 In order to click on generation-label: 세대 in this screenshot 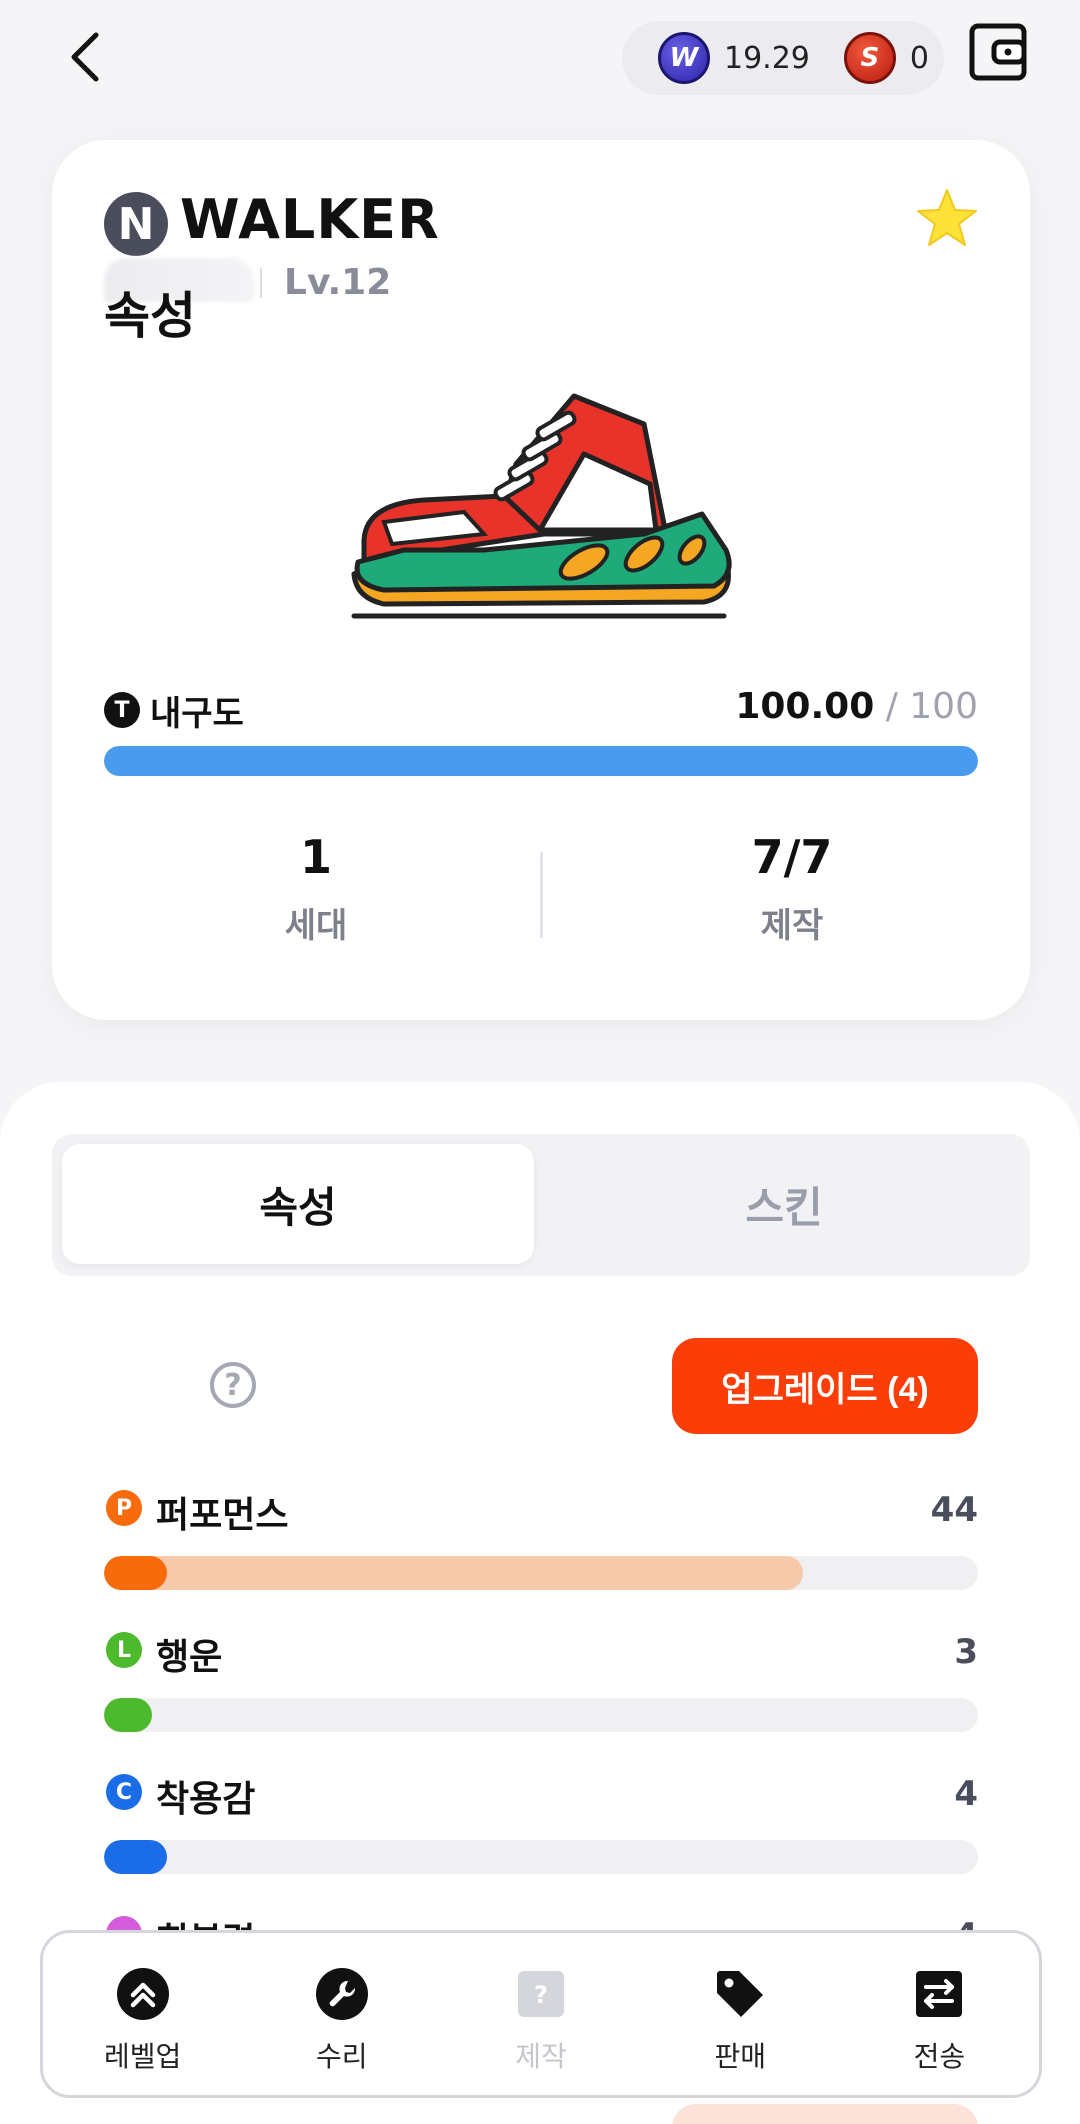, I will do `click(316, 926)`.